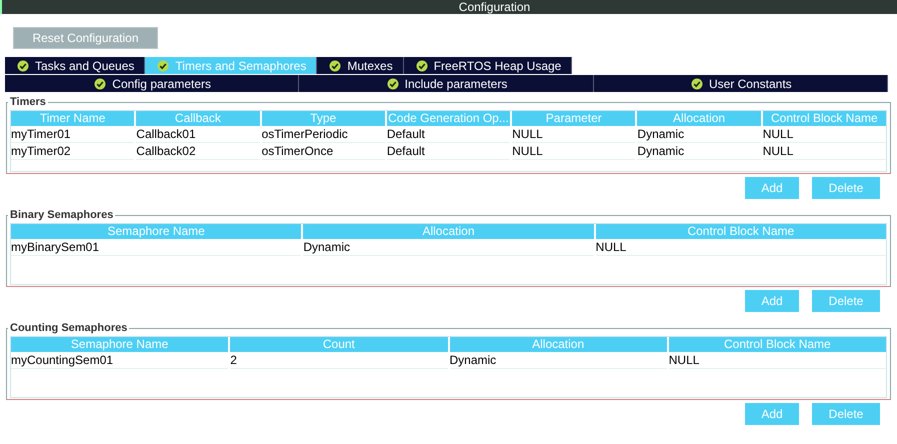 This screenshot has height=444, width=897. I want to click on table-cell: Callback01, so click(198, 135).